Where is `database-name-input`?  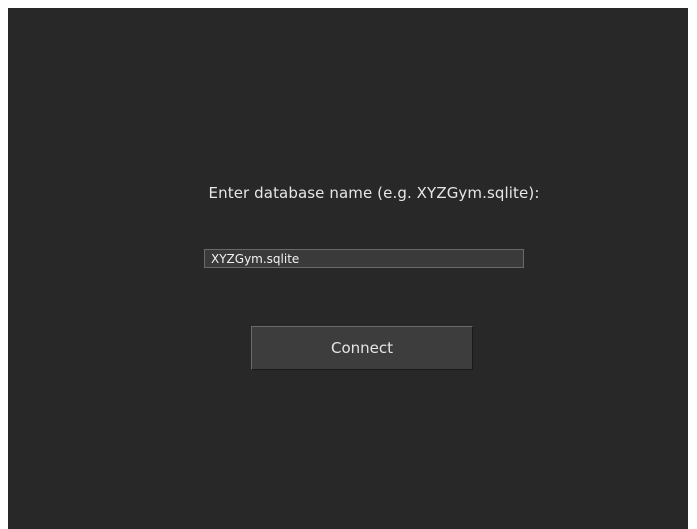 database-name-input is located at coordinates (364, 258).